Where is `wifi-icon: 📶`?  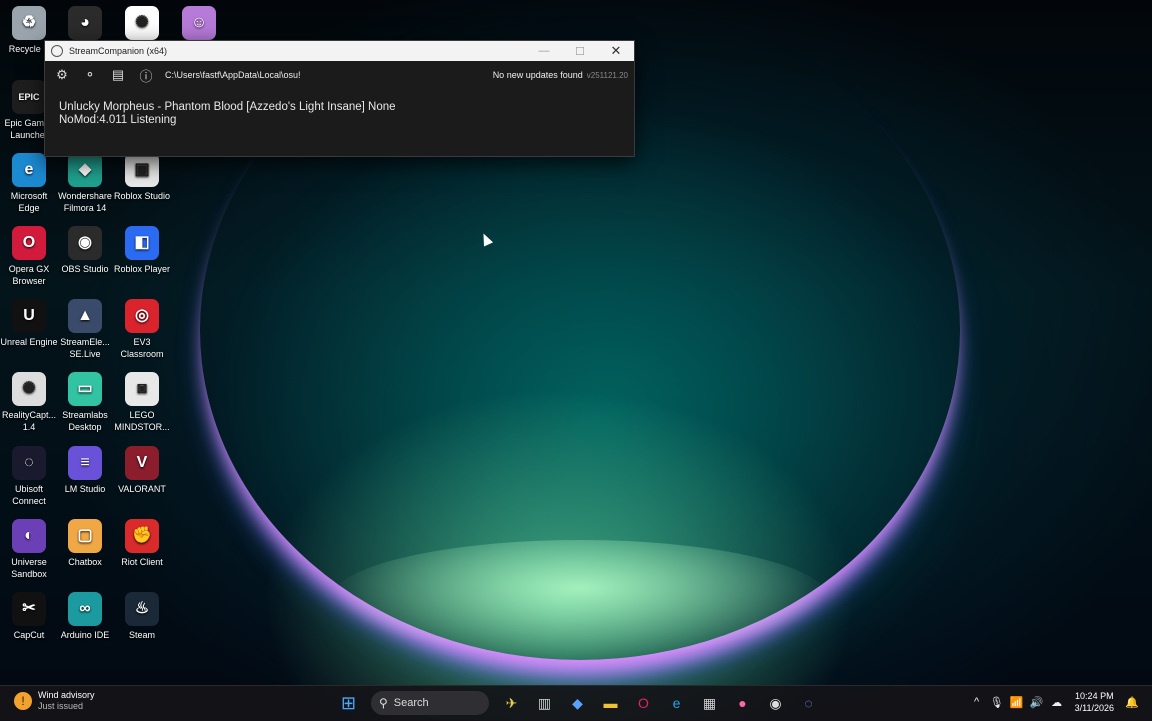
wifi-icon: 📶 is located at coordinates (1017, 702).